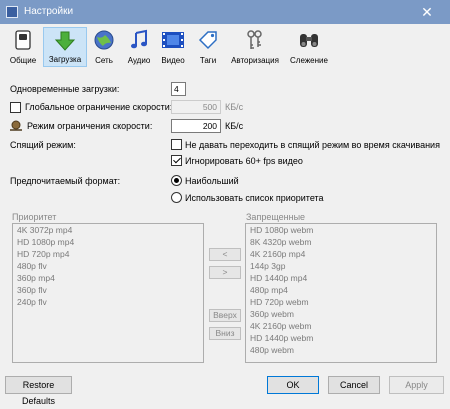  I want to click on binoculars-icon, so click(309, 40).